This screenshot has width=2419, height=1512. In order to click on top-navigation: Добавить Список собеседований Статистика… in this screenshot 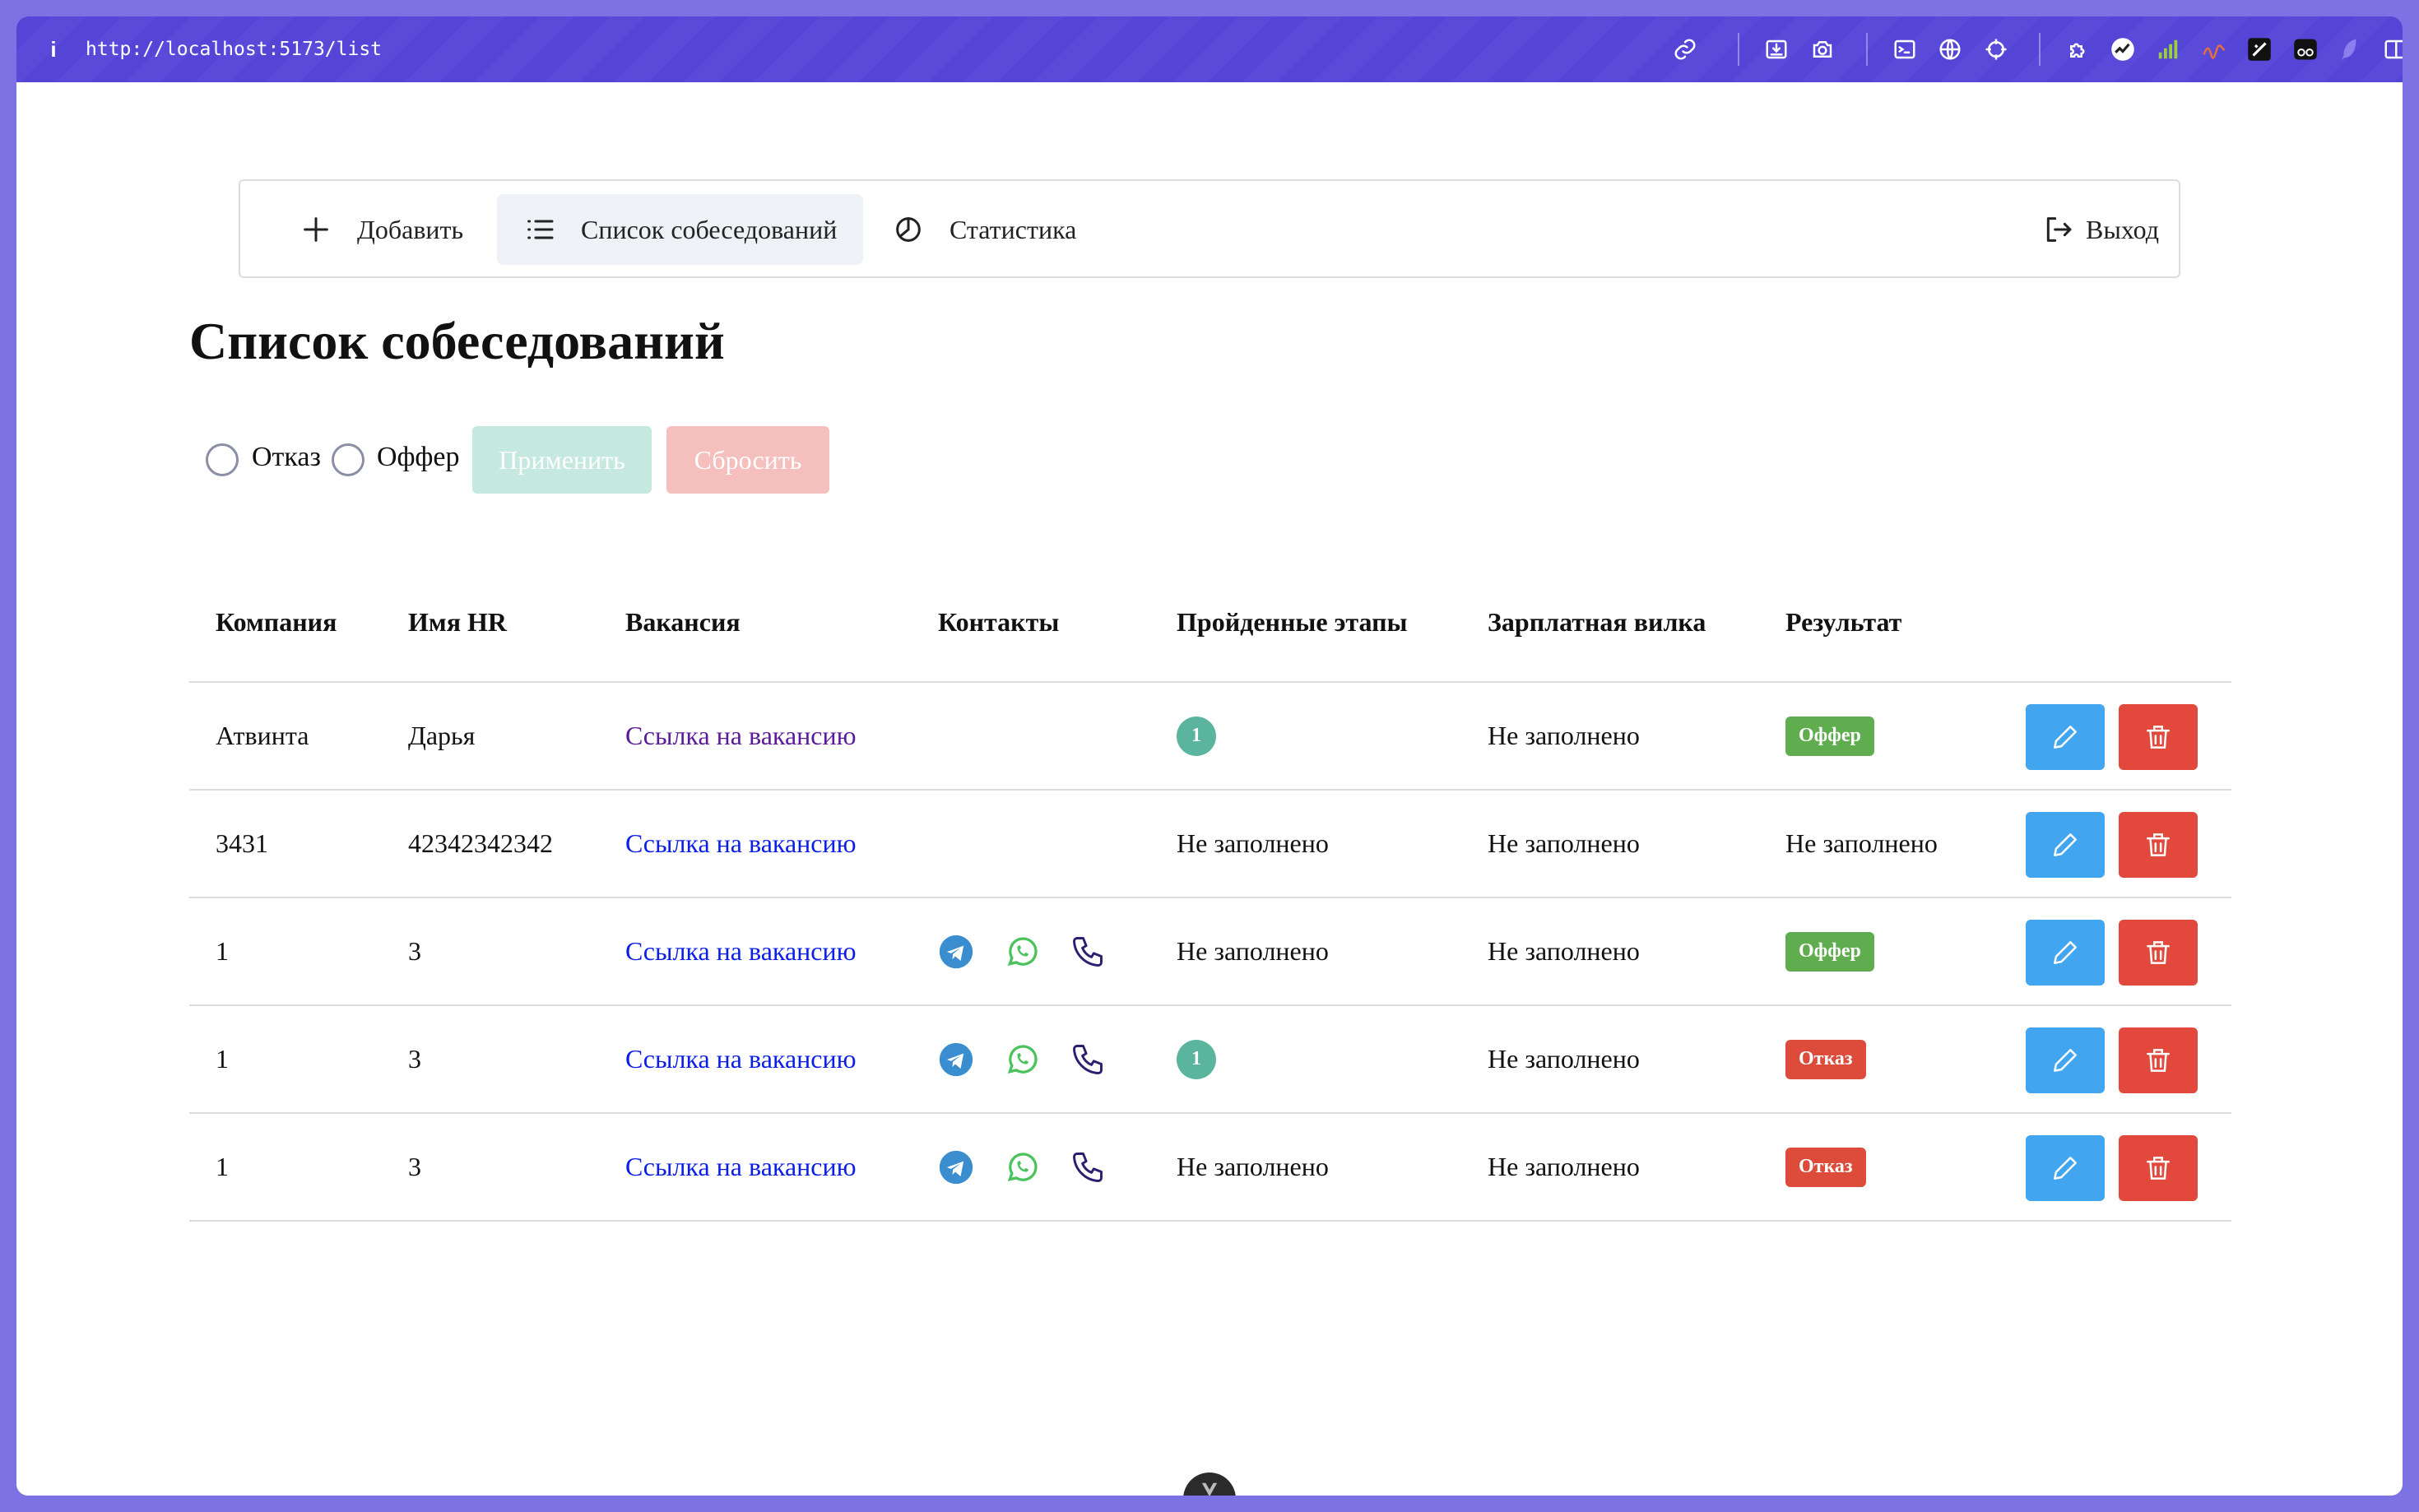, I will do `click(1209, 228)`.